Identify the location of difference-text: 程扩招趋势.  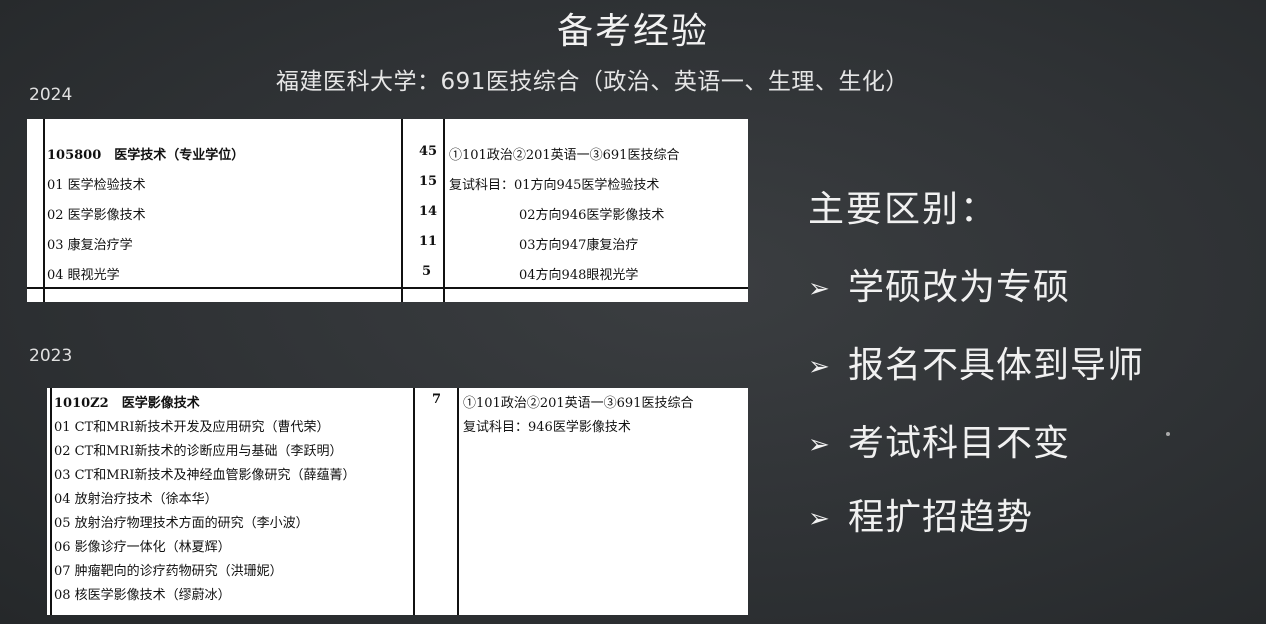
(941, 517).